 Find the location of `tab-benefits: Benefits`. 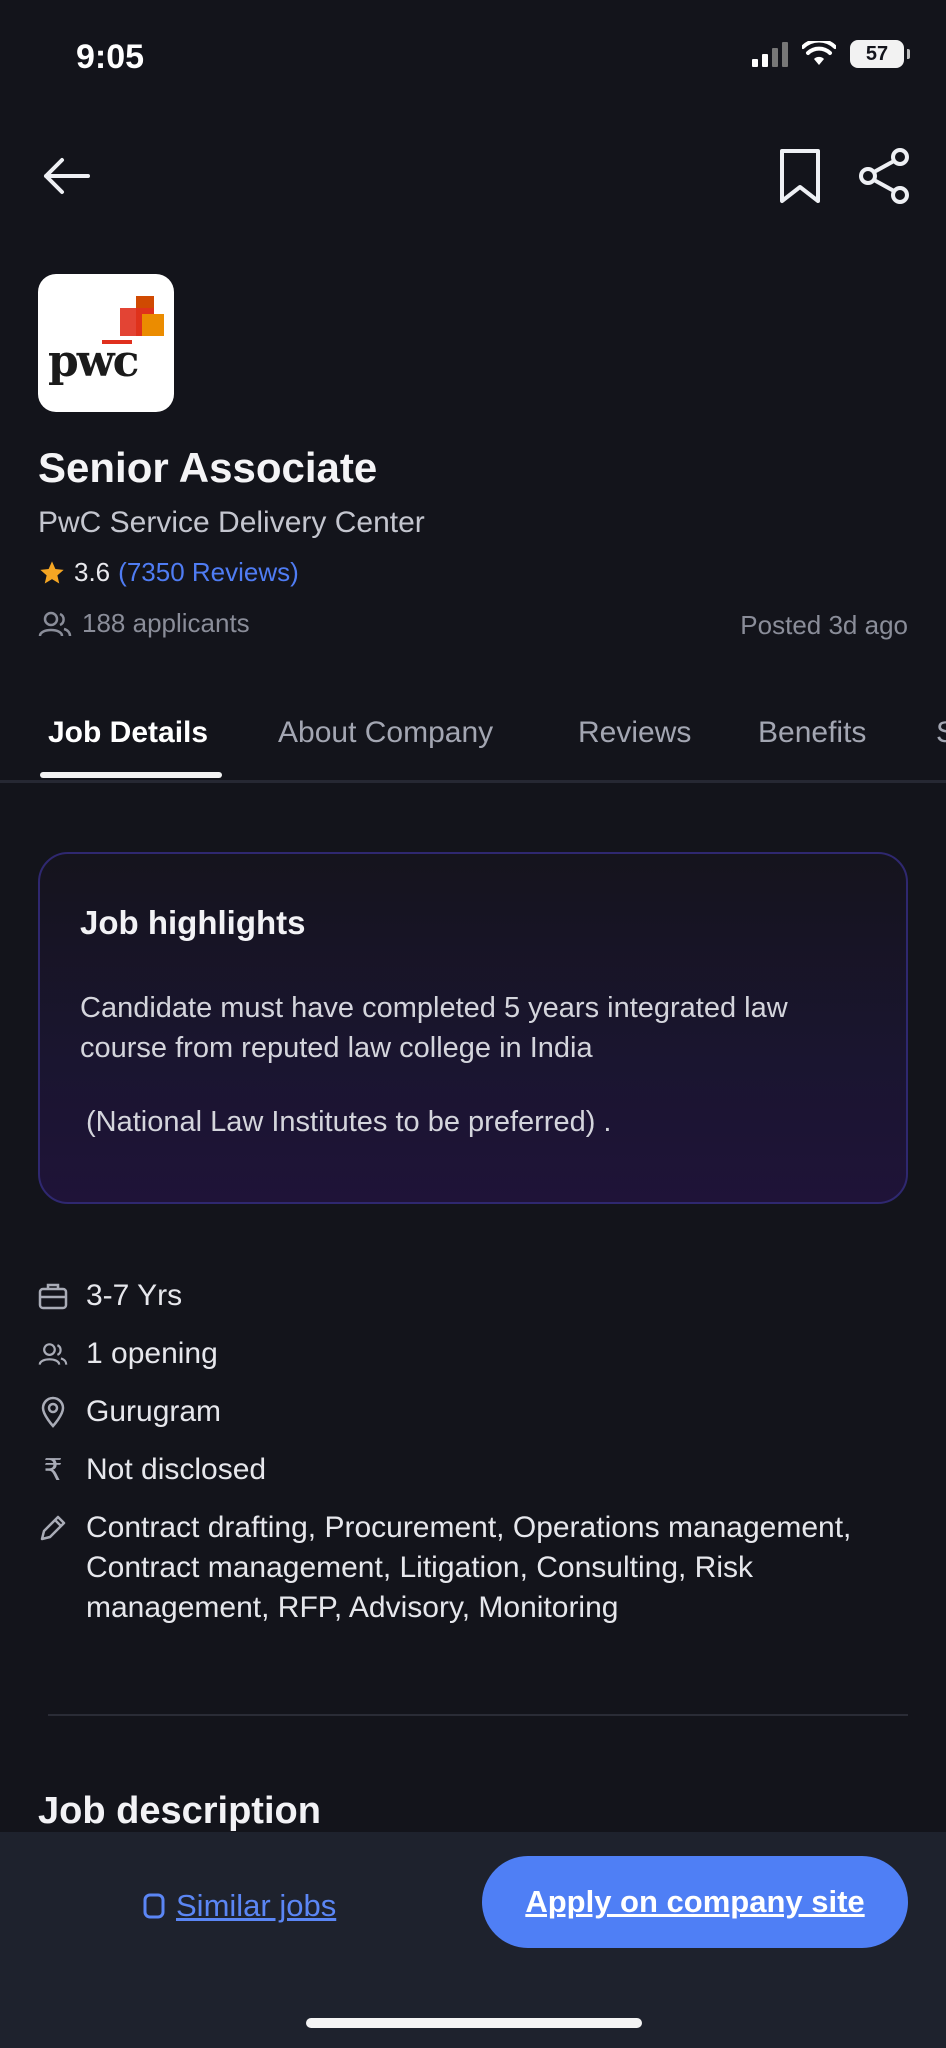

tab-benefits: Benefits is located at coordinates (812, 733).